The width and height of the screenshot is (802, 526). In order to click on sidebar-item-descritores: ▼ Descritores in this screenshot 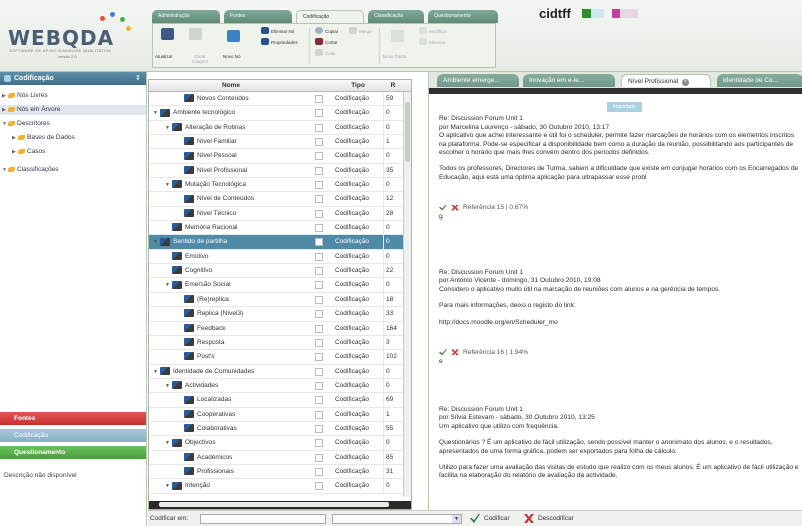, I will do `click(26, 124)`.